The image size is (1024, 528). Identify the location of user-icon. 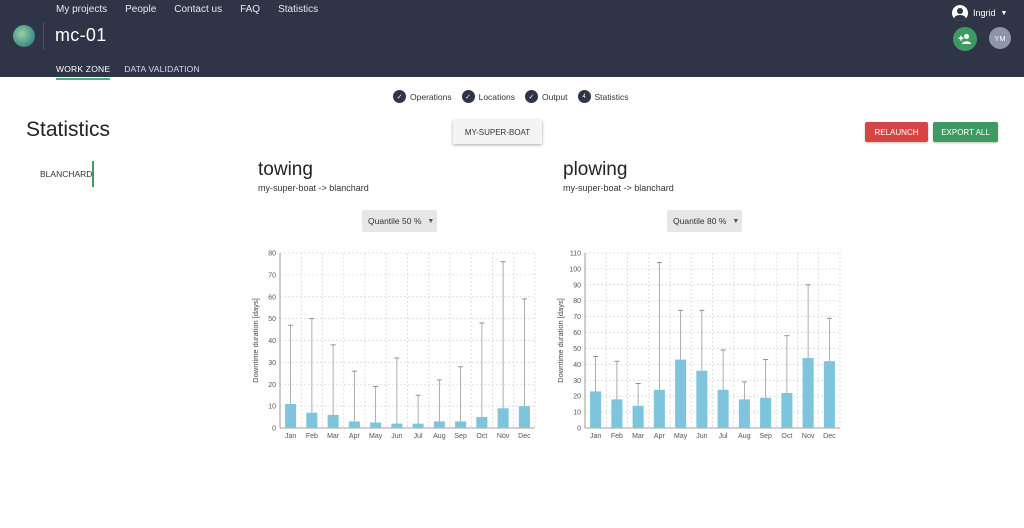
(960, 13).